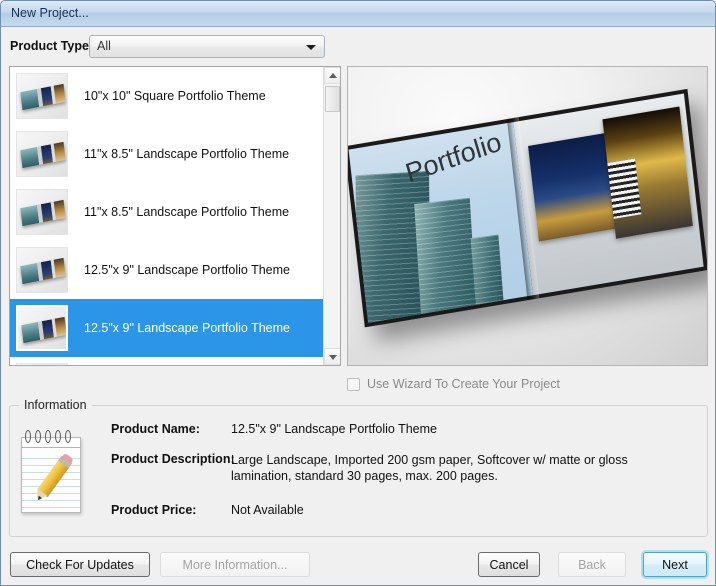 The height and width of the screenshot is (586, 716). Describe the element at coordinates (175, 96) in the screenshot. I see `list-item-label: 10"x 10" Square Portfolio Theme` at that location.